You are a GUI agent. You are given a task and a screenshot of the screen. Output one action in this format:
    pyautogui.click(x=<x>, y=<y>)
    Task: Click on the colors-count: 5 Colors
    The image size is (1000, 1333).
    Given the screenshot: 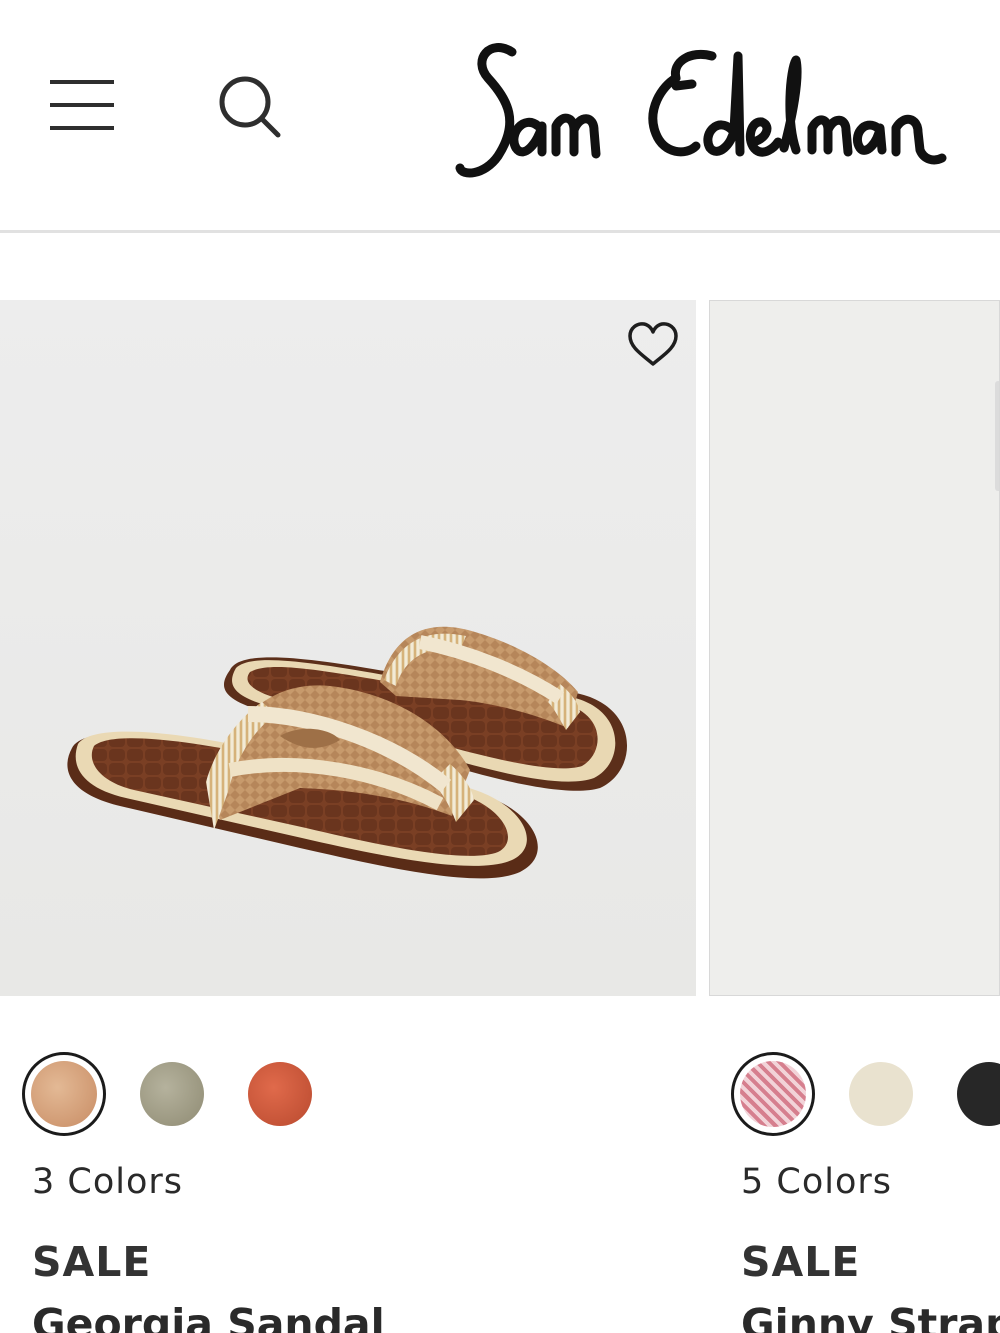 What is the action you would take?
    pyautogui.click(x=817, y=1182)
    